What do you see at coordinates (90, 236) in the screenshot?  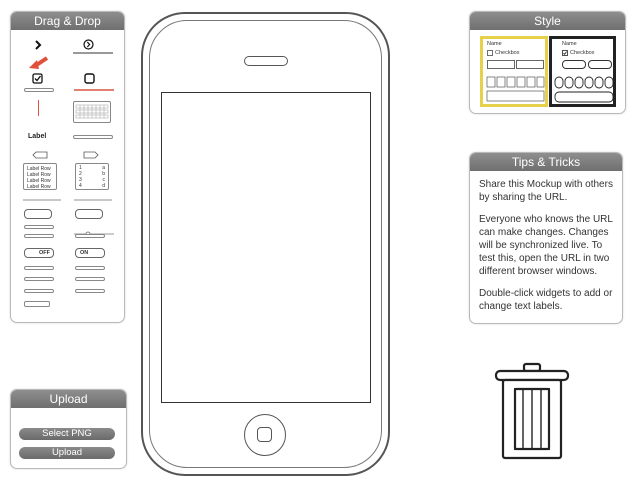 I see `stepper-widget` at bounding box center [90, 236].